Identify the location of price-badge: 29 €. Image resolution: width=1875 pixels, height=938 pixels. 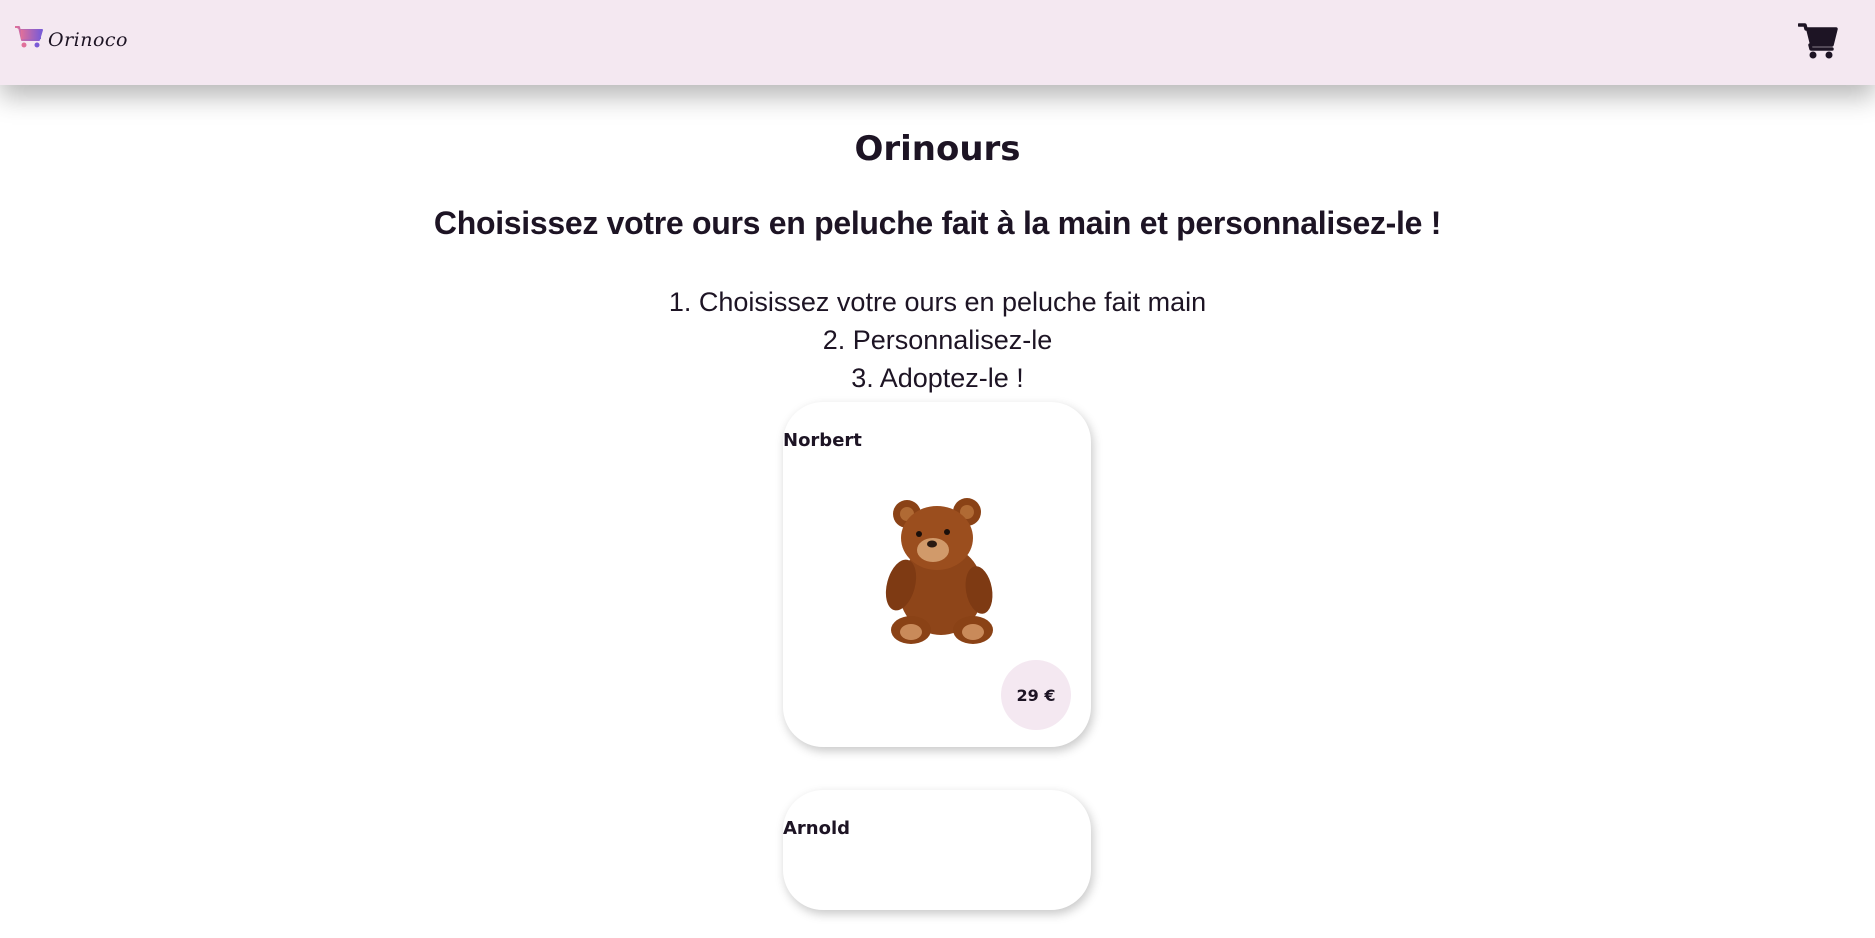
(1036, 695).